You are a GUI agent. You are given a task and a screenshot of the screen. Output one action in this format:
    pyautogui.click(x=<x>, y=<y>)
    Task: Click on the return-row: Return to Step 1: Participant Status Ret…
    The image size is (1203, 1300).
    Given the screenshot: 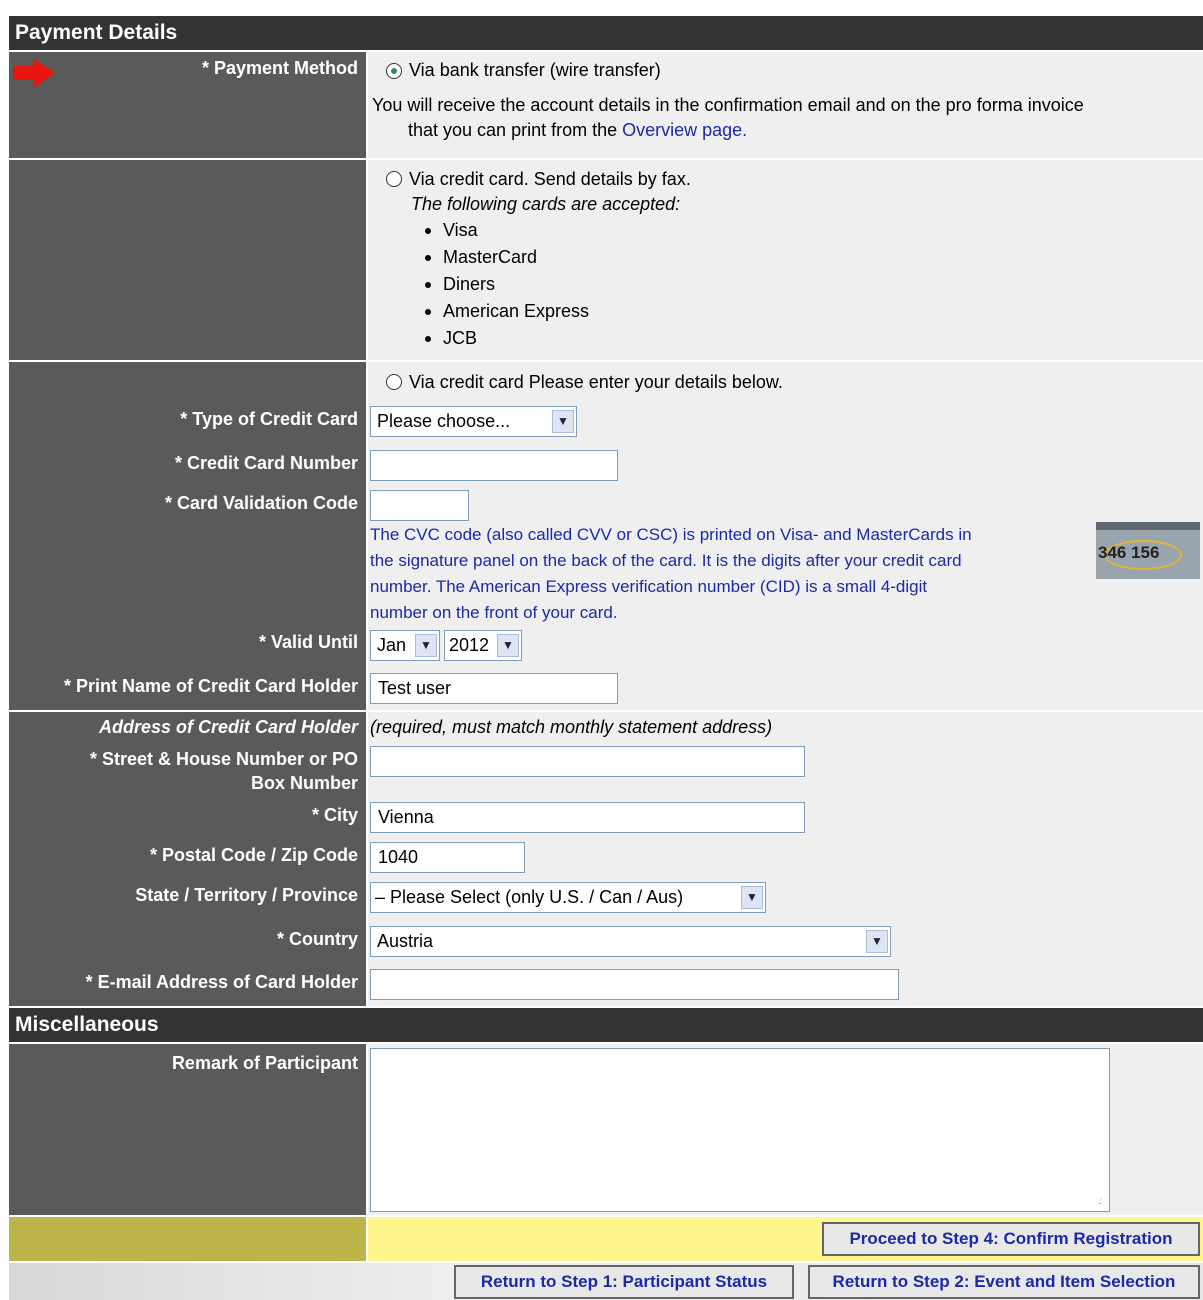 What is the action you would take?
    pyautogui.click(x=606, y=1281)
    